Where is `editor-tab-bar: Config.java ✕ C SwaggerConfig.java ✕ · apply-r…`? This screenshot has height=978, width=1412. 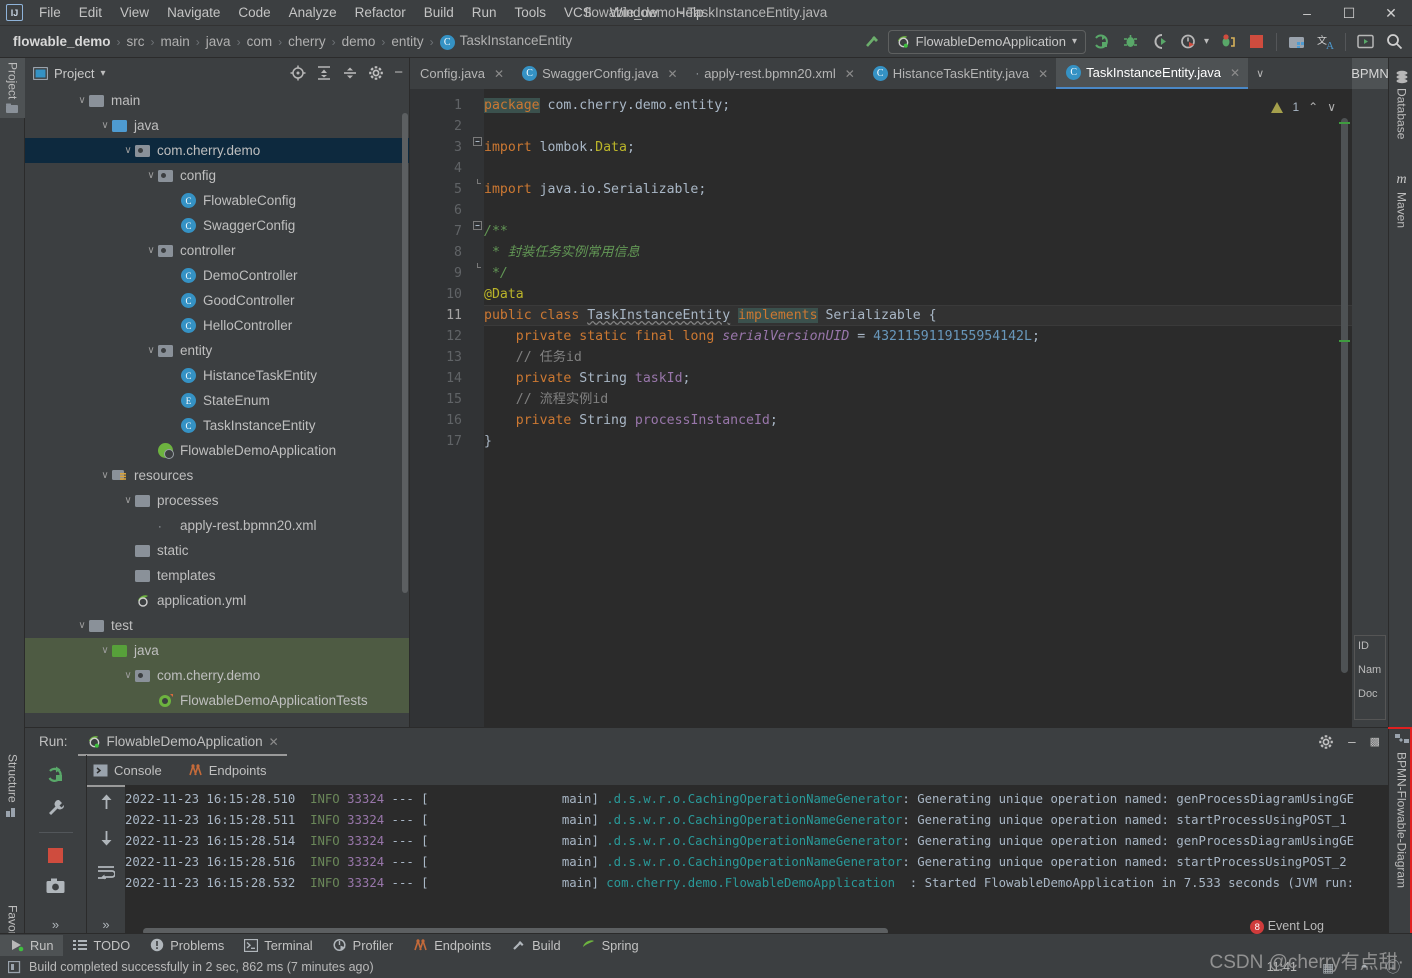
editor-tab-bar: Config.java ✕ C SwaggerConfig.java ✕ · apply-r… is located at coordinates (881, 73).